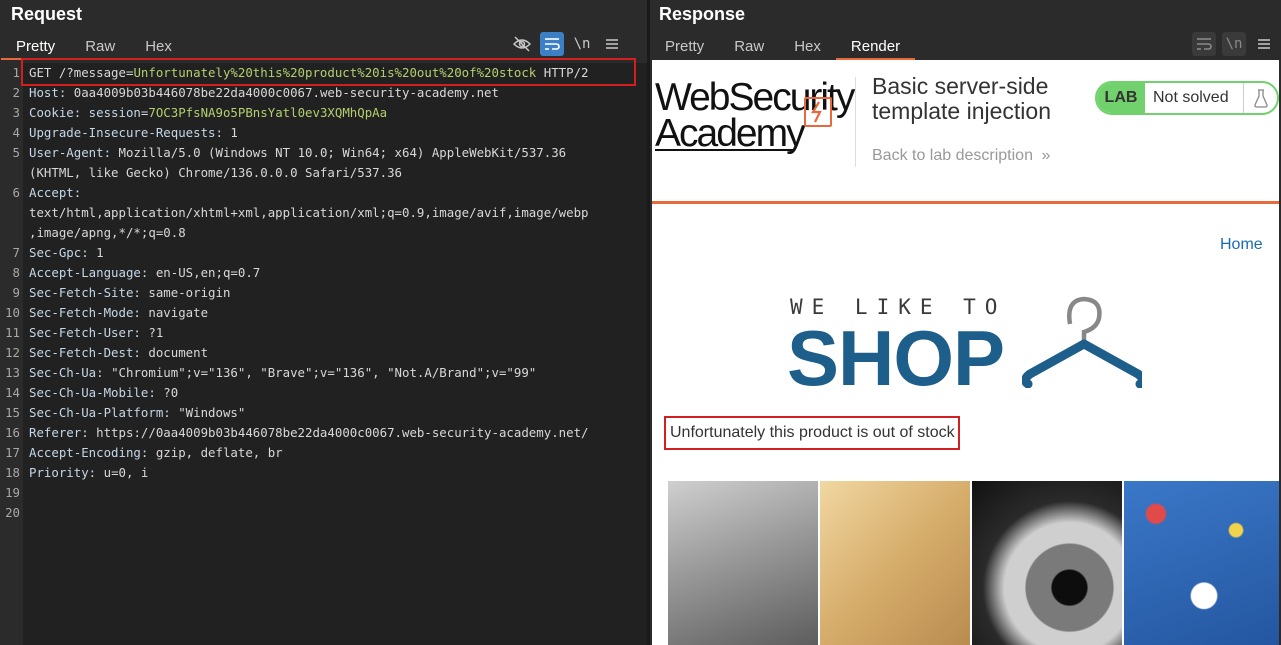  Describe the element at coordinates (1046, 155) in the screenshot. I see `chevron-right-icon: »` at that location.